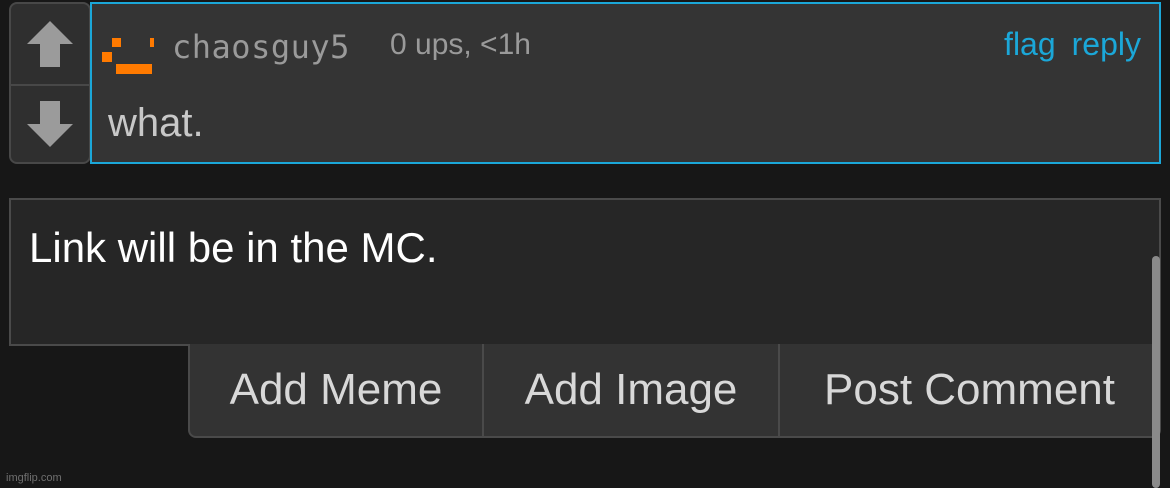 The height and width of the screenshot is (488, 1170). Describe the element at coordinates (969, 390) in the screenshot. I see `post-comment-button: Post Comment` at that location.